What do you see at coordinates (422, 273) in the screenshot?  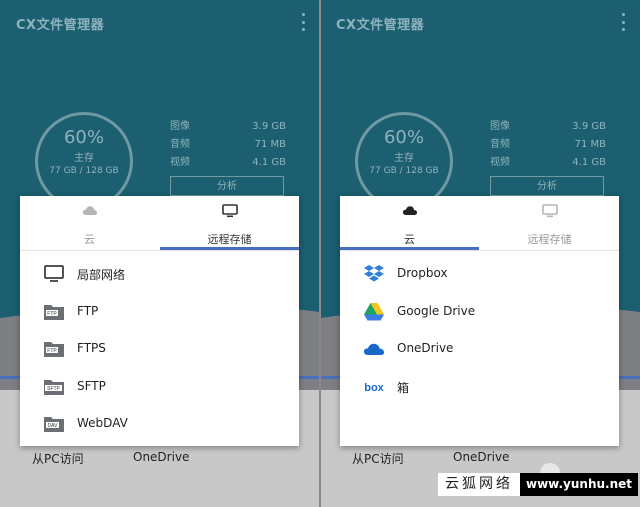 I see `list-item-label: Dropbox` at bounding box center [422, 273].